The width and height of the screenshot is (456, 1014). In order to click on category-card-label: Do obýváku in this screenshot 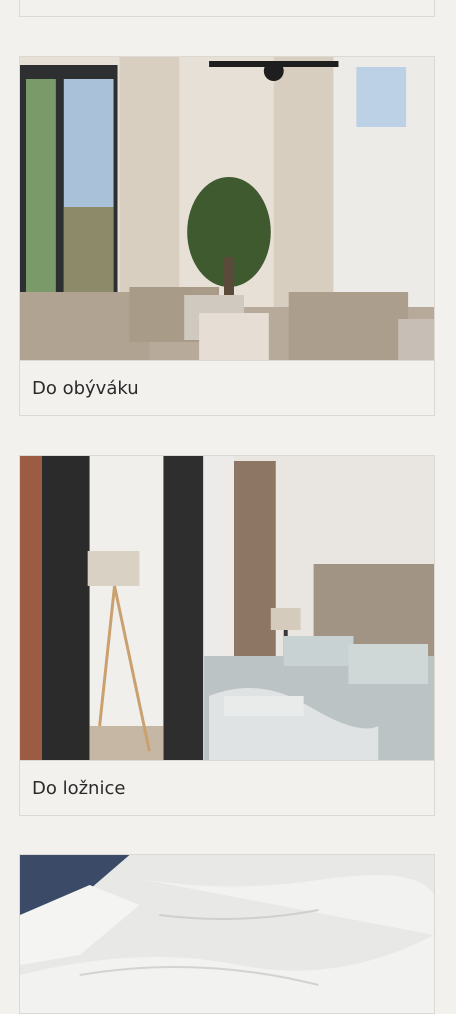, I will do `click(227, 387)`.